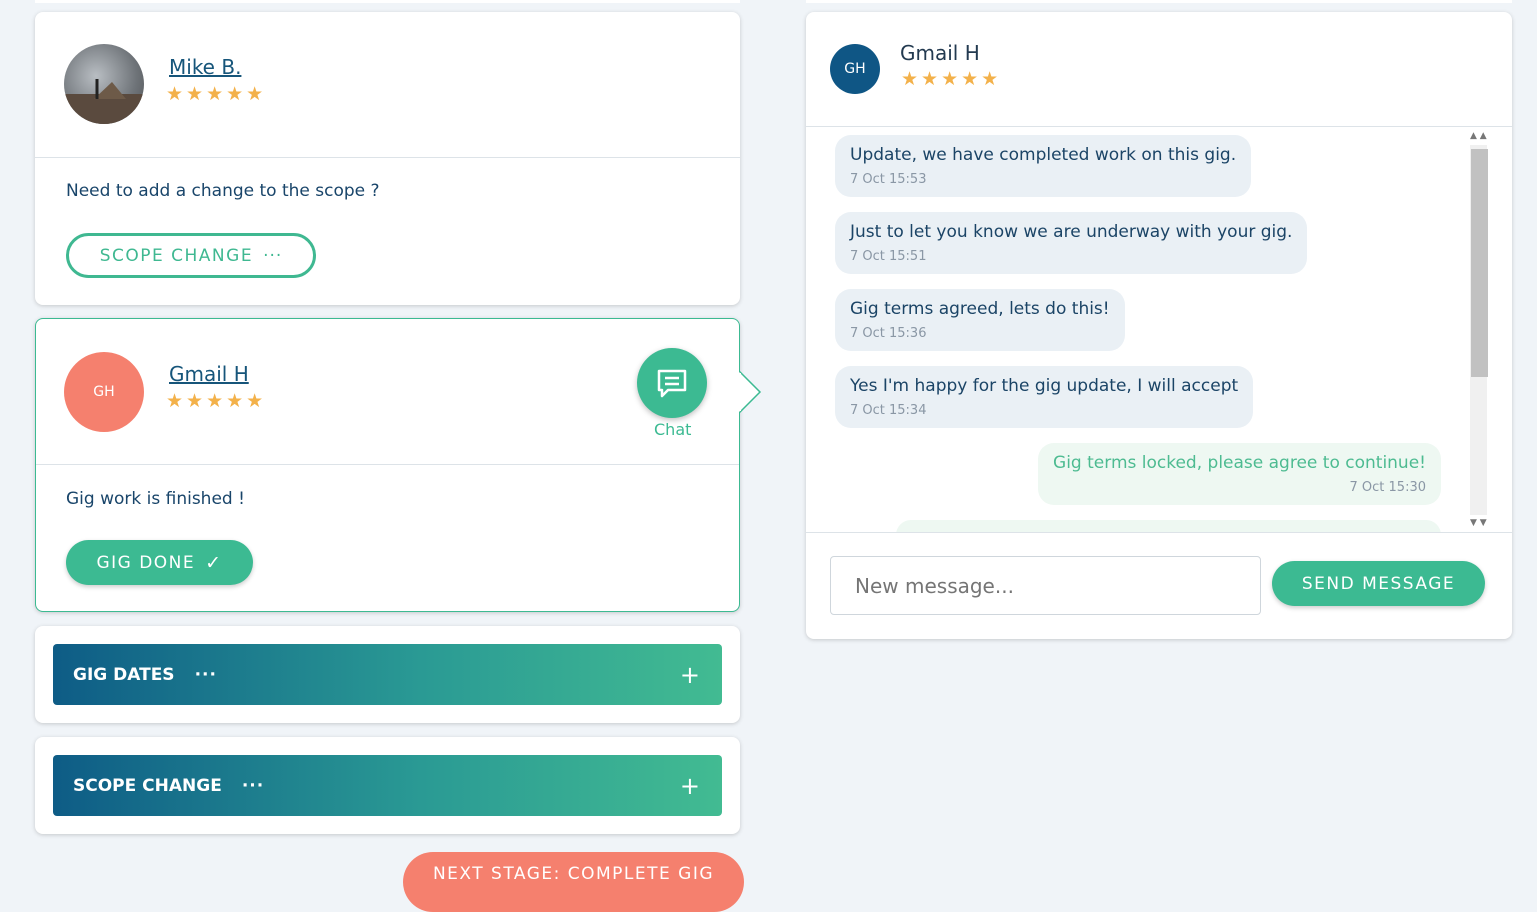 Image resolution: width=1537 pixels, height=912 pixels. I want to click on chat-avatar: GH, so click(855, 69).